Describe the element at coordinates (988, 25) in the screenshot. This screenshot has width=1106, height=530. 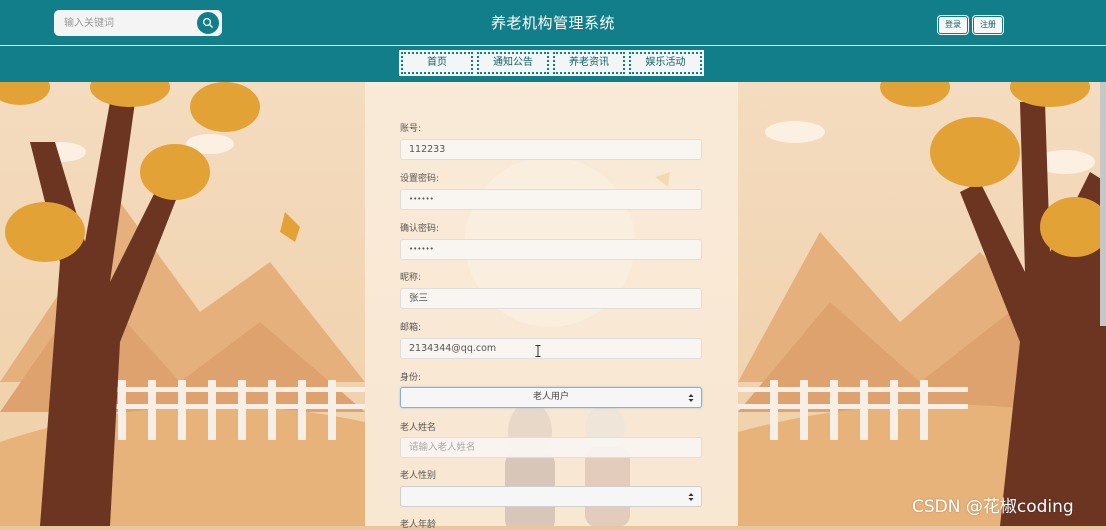
I see `register-button: 注册` at that location.